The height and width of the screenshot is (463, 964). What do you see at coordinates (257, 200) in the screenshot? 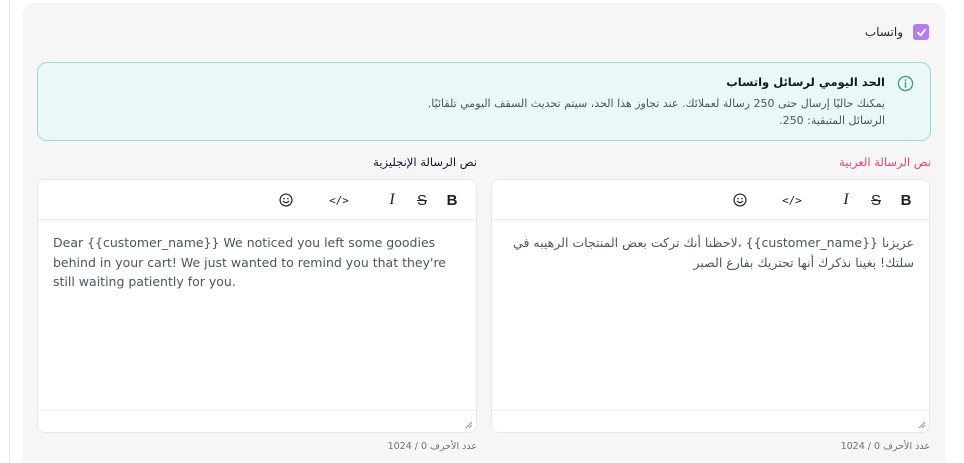
I see `english-editor-toolbar: B S I </>` at bounding box center [257, 200].